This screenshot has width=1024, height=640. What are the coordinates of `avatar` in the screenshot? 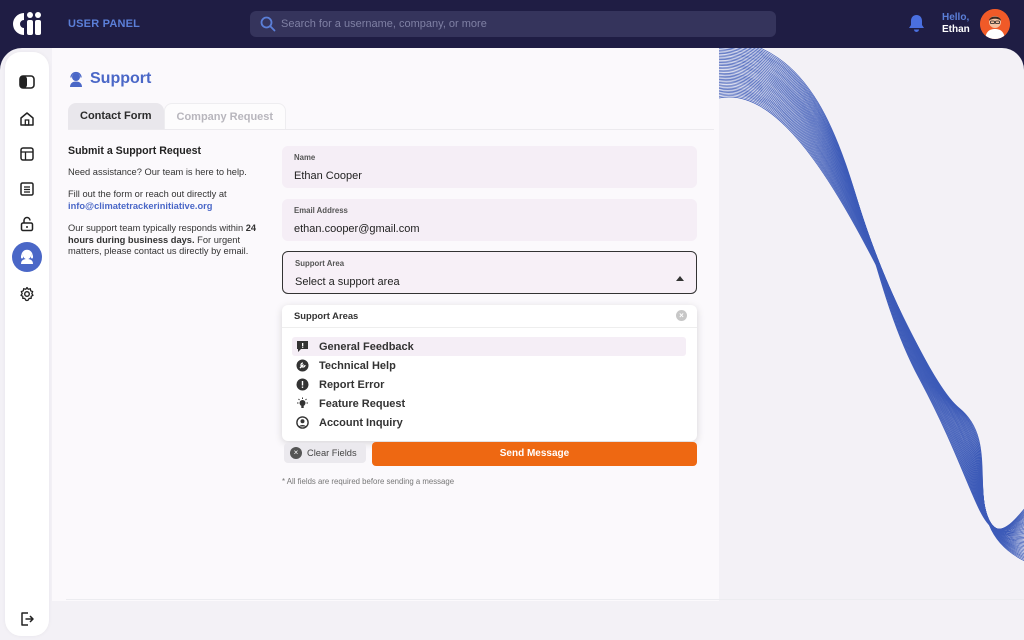 It's located at (995, 24).